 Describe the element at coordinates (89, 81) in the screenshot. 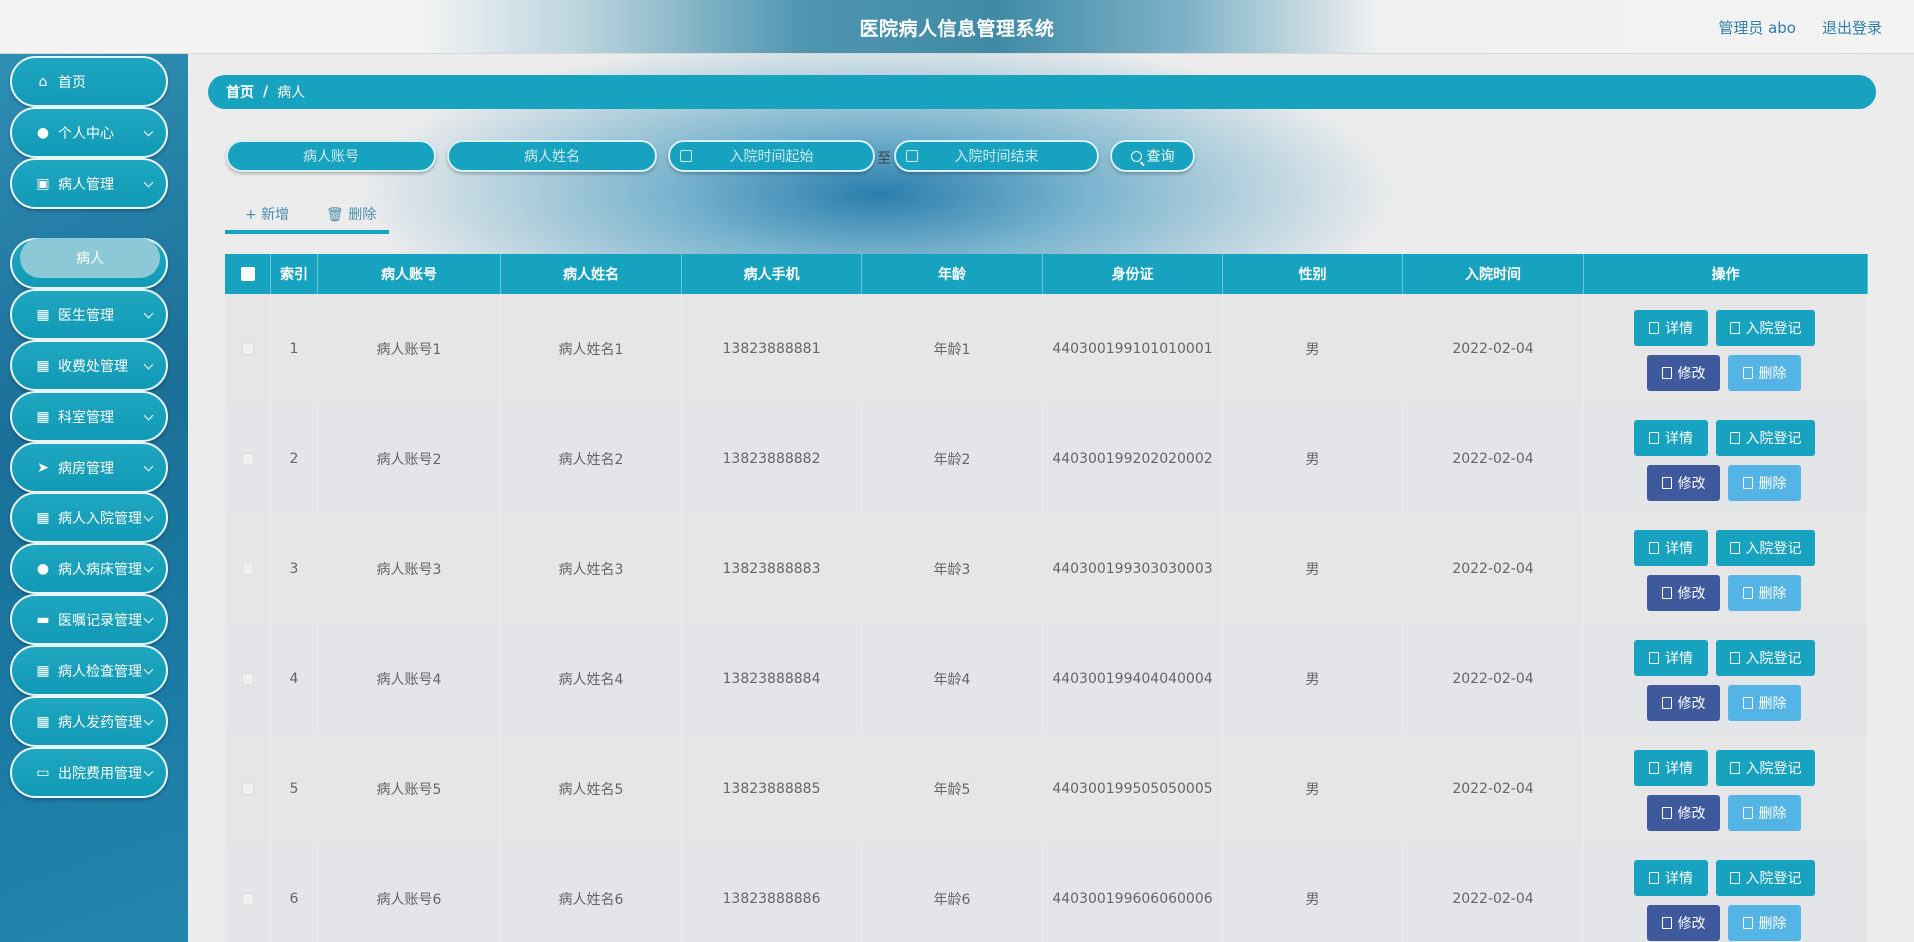

I see `sidebar-item: ⌂ 首页` at that location.